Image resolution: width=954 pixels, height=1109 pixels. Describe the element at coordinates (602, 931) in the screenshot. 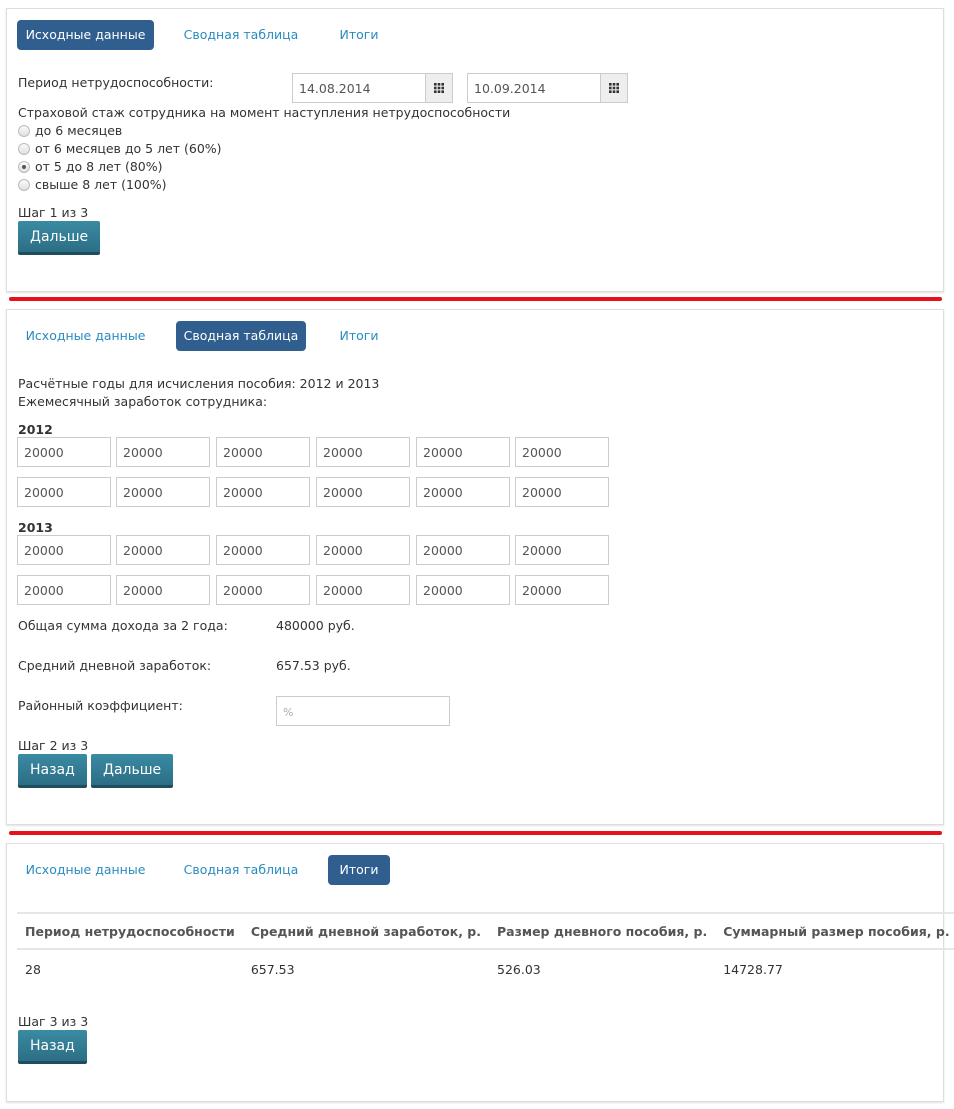

I see `col-header-daily-benefit: Размер дневного пособия, р.` at that location.